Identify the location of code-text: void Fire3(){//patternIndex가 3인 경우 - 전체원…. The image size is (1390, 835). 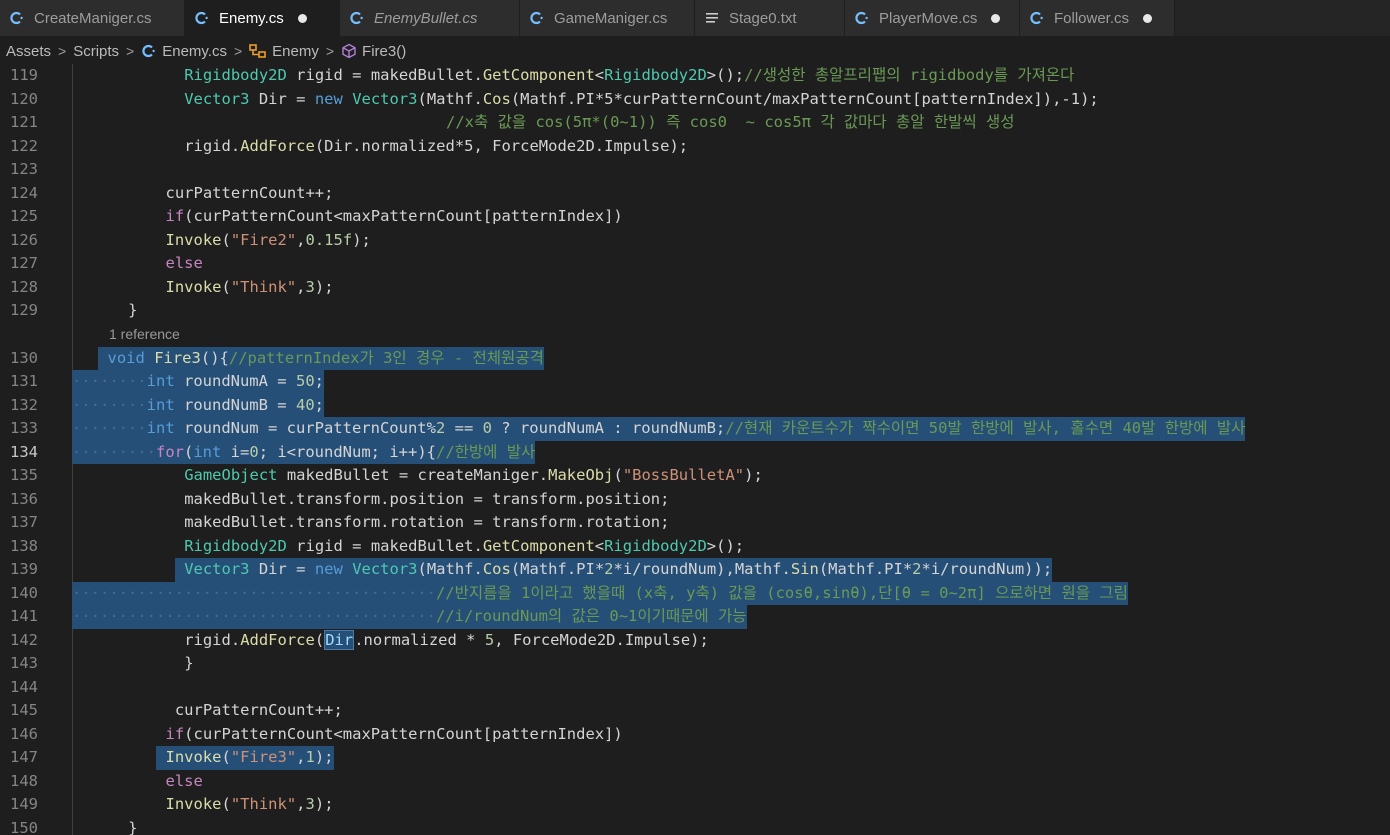
(321, 358).